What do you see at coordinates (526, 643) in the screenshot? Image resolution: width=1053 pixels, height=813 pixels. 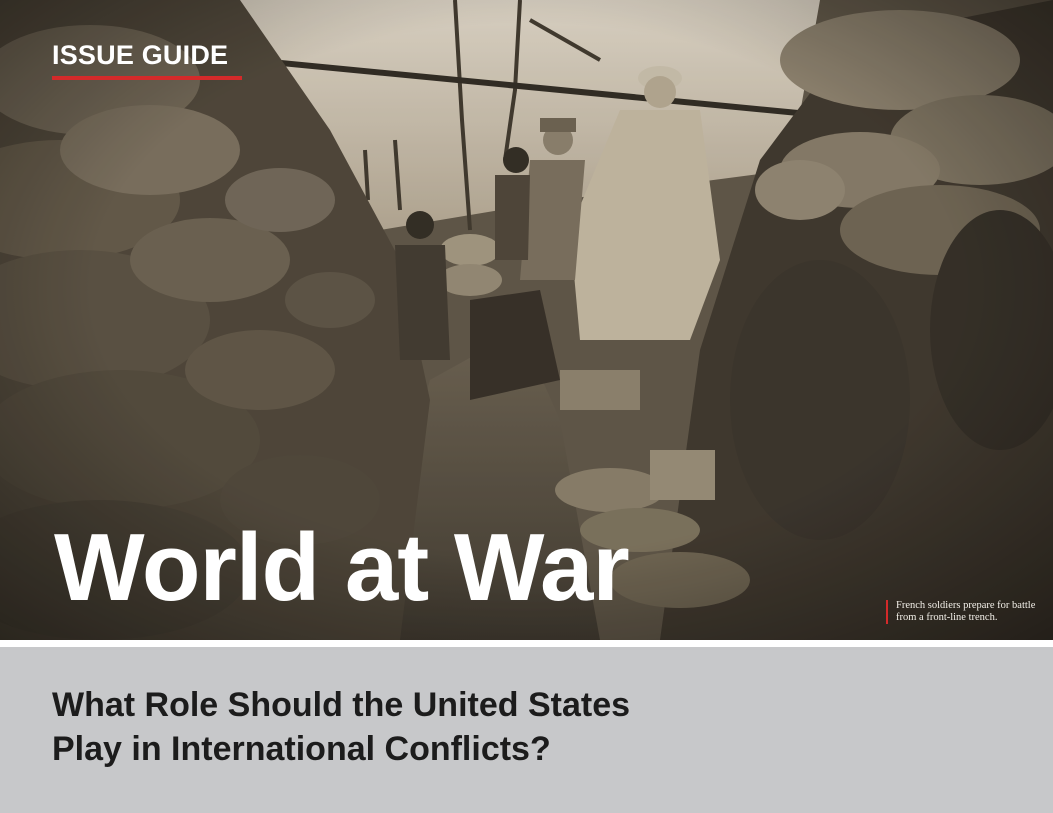 I see `section-divider` at bounding box center [526, 643].